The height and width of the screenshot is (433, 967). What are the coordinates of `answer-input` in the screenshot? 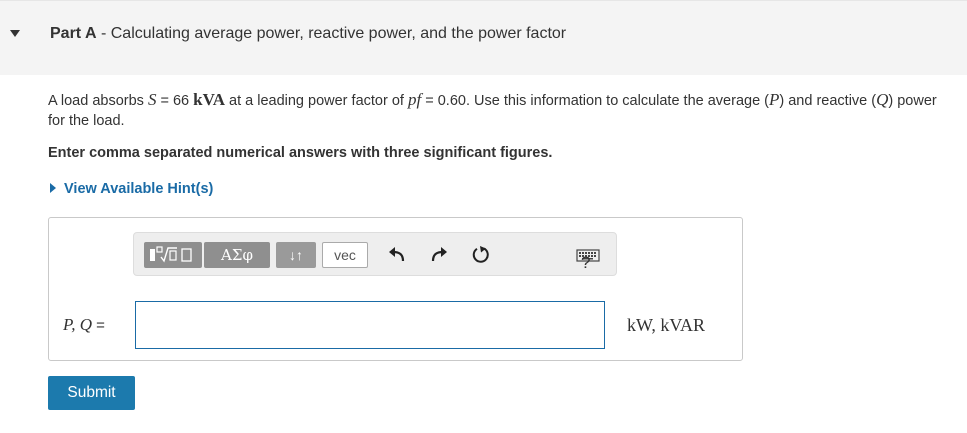 It's located at (370, 325).